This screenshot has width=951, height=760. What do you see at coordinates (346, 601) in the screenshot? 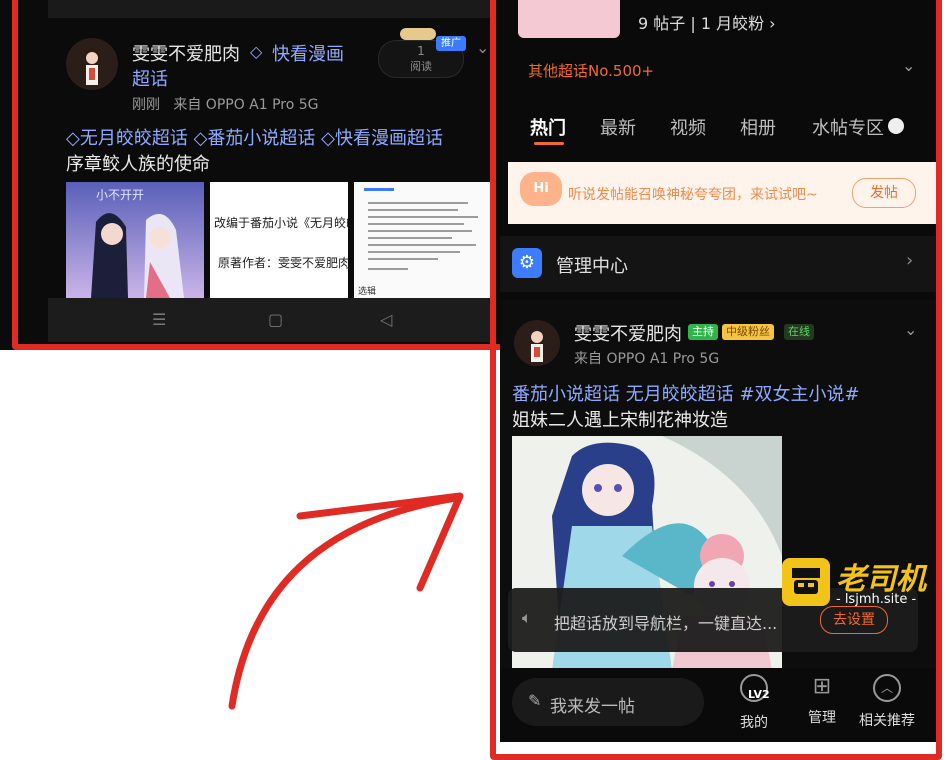
I see `arrow-annotation` at bounding box center [346, 601].